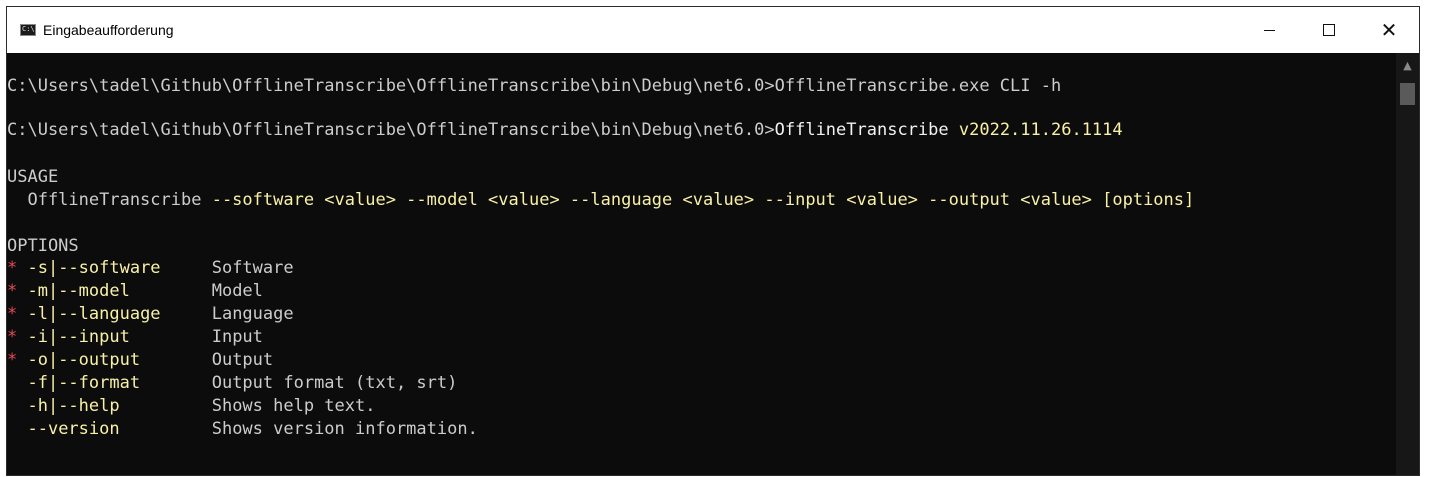 The image size is (1429, 477). Describe the element at coordinates (1407, 264) in the screenshot. I see `vertical-scrollbar: ▲` at that location.